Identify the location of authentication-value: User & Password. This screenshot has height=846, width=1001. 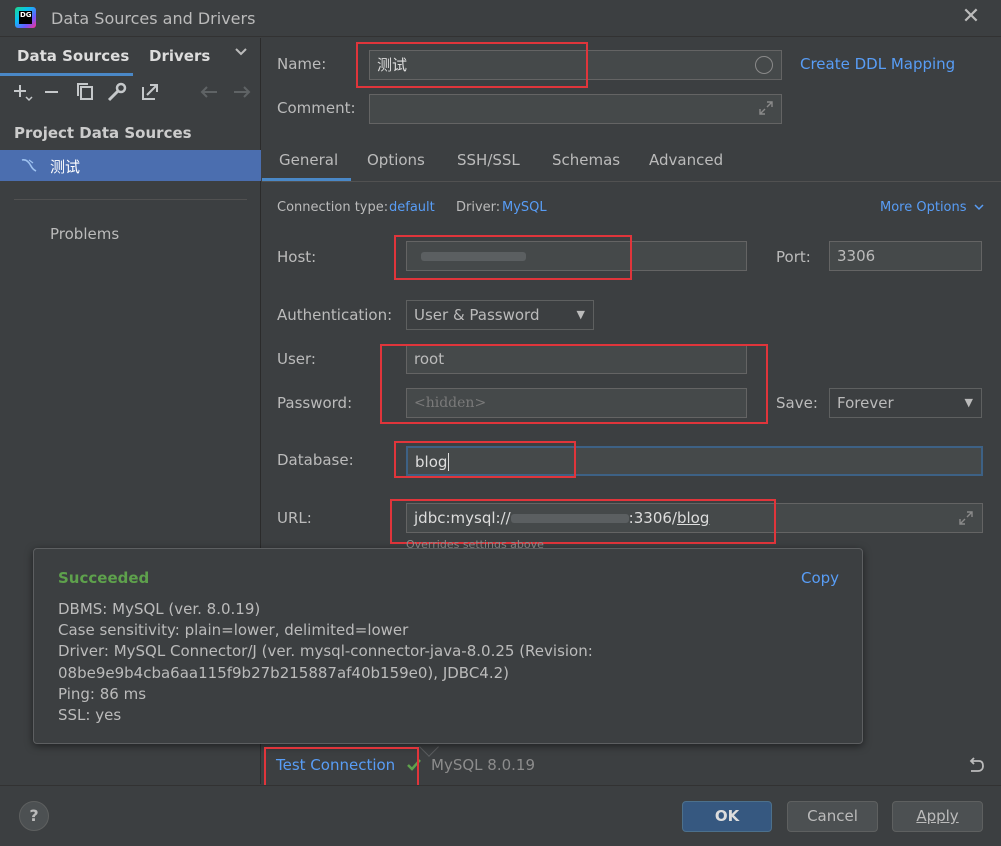
(477, 315).